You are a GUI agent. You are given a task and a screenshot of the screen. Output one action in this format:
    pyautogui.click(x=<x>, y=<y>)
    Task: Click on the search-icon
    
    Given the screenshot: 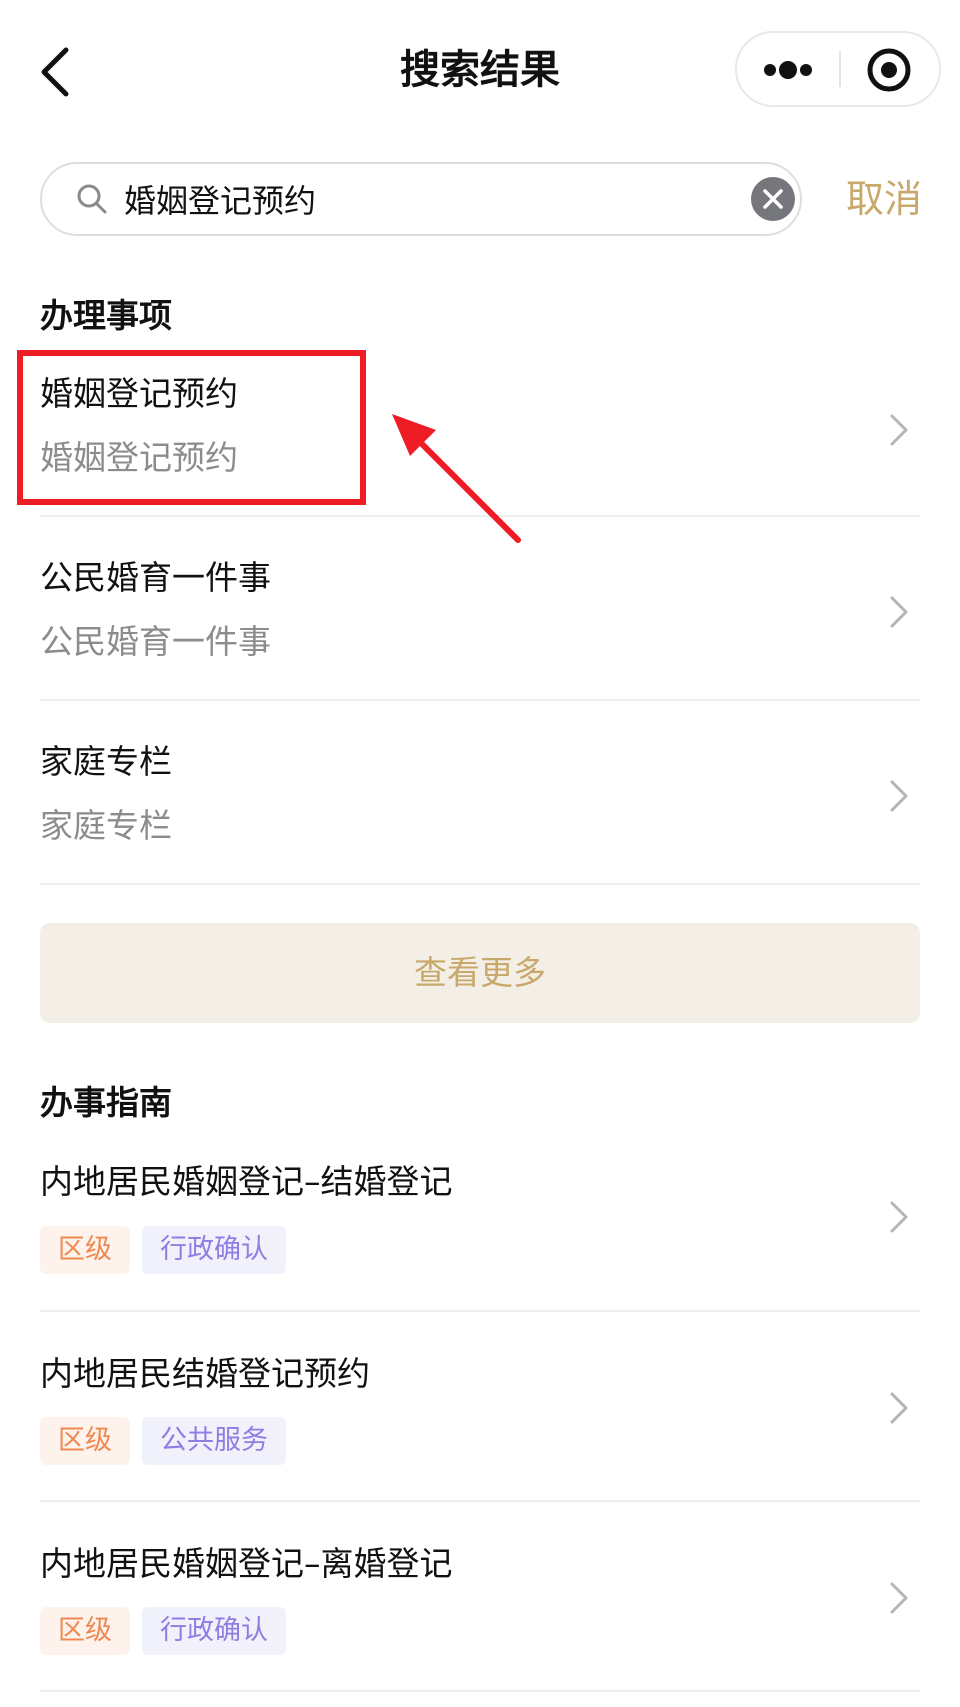 What is the action you would take?
    pyautogui.click(x=92, y=199)
    